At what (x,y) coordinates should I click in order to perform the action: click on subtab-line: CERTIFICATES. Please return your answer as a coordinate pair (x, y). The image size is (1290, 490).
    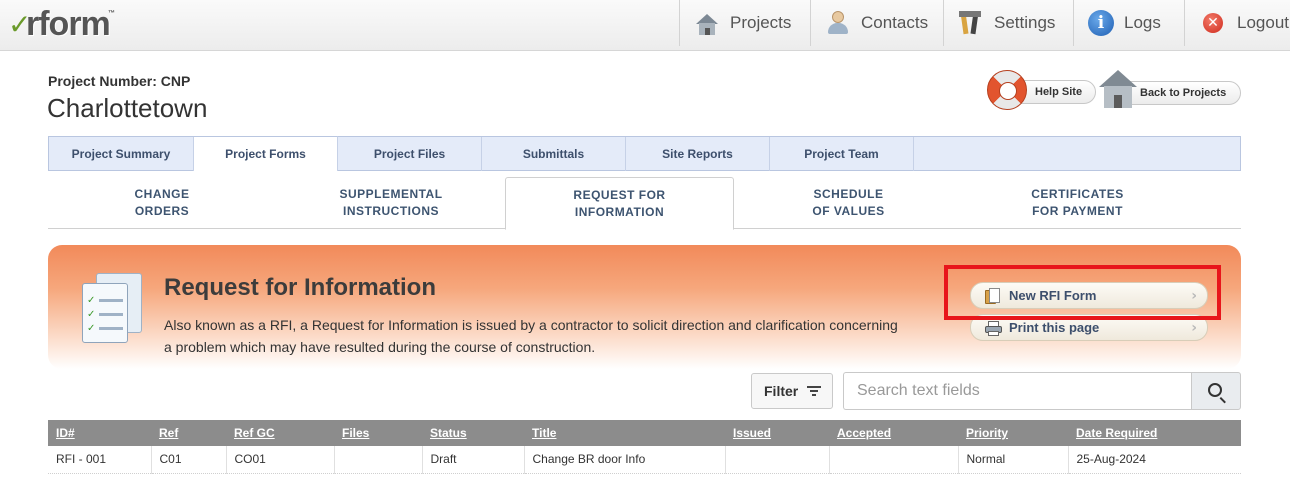
    Looking at the image, I should click on (1077, 194).